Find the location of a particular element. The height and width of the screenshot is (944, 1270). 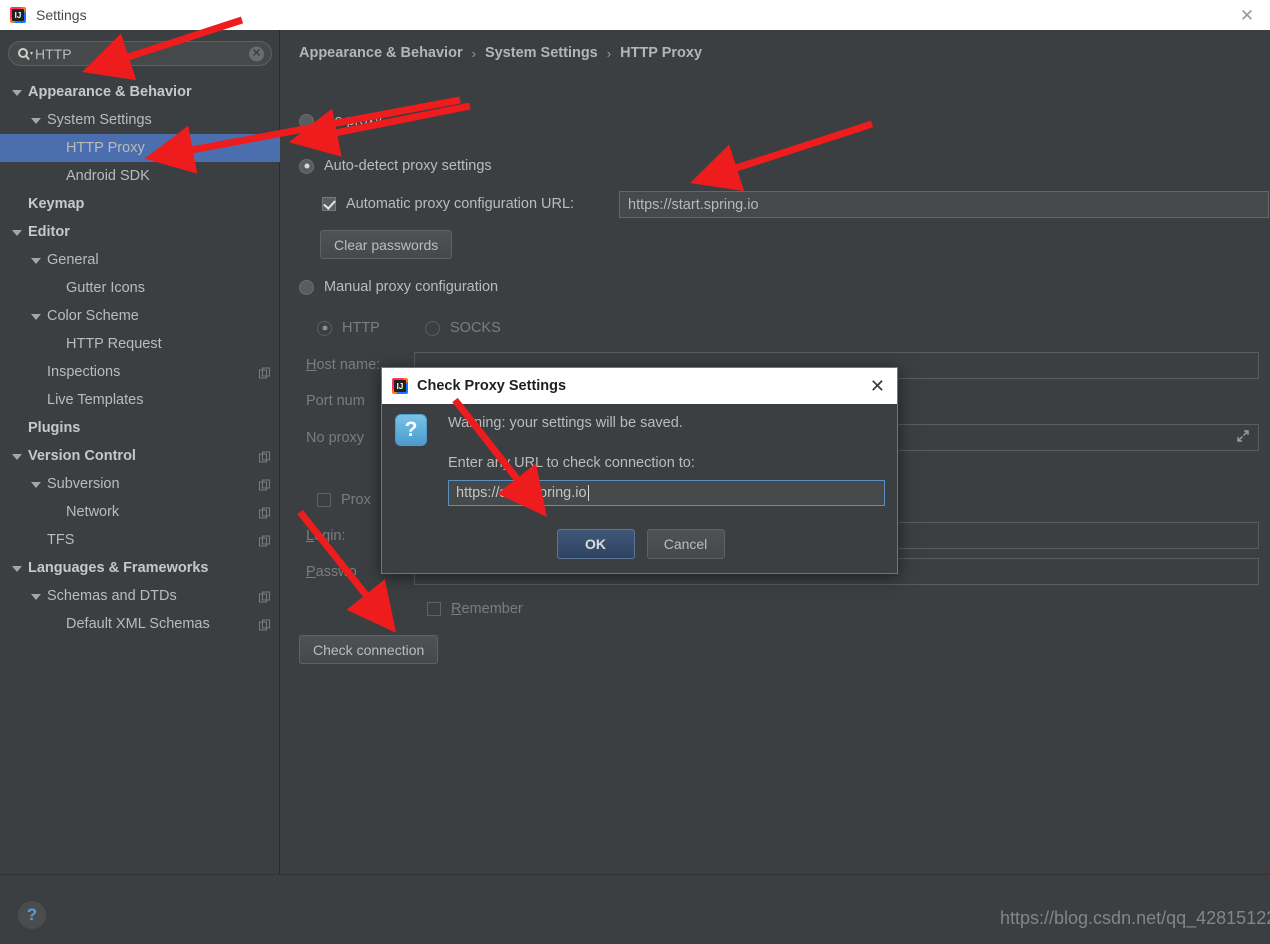

checkbox-proxy-auth: Prox is located at coordinates (344, 500).